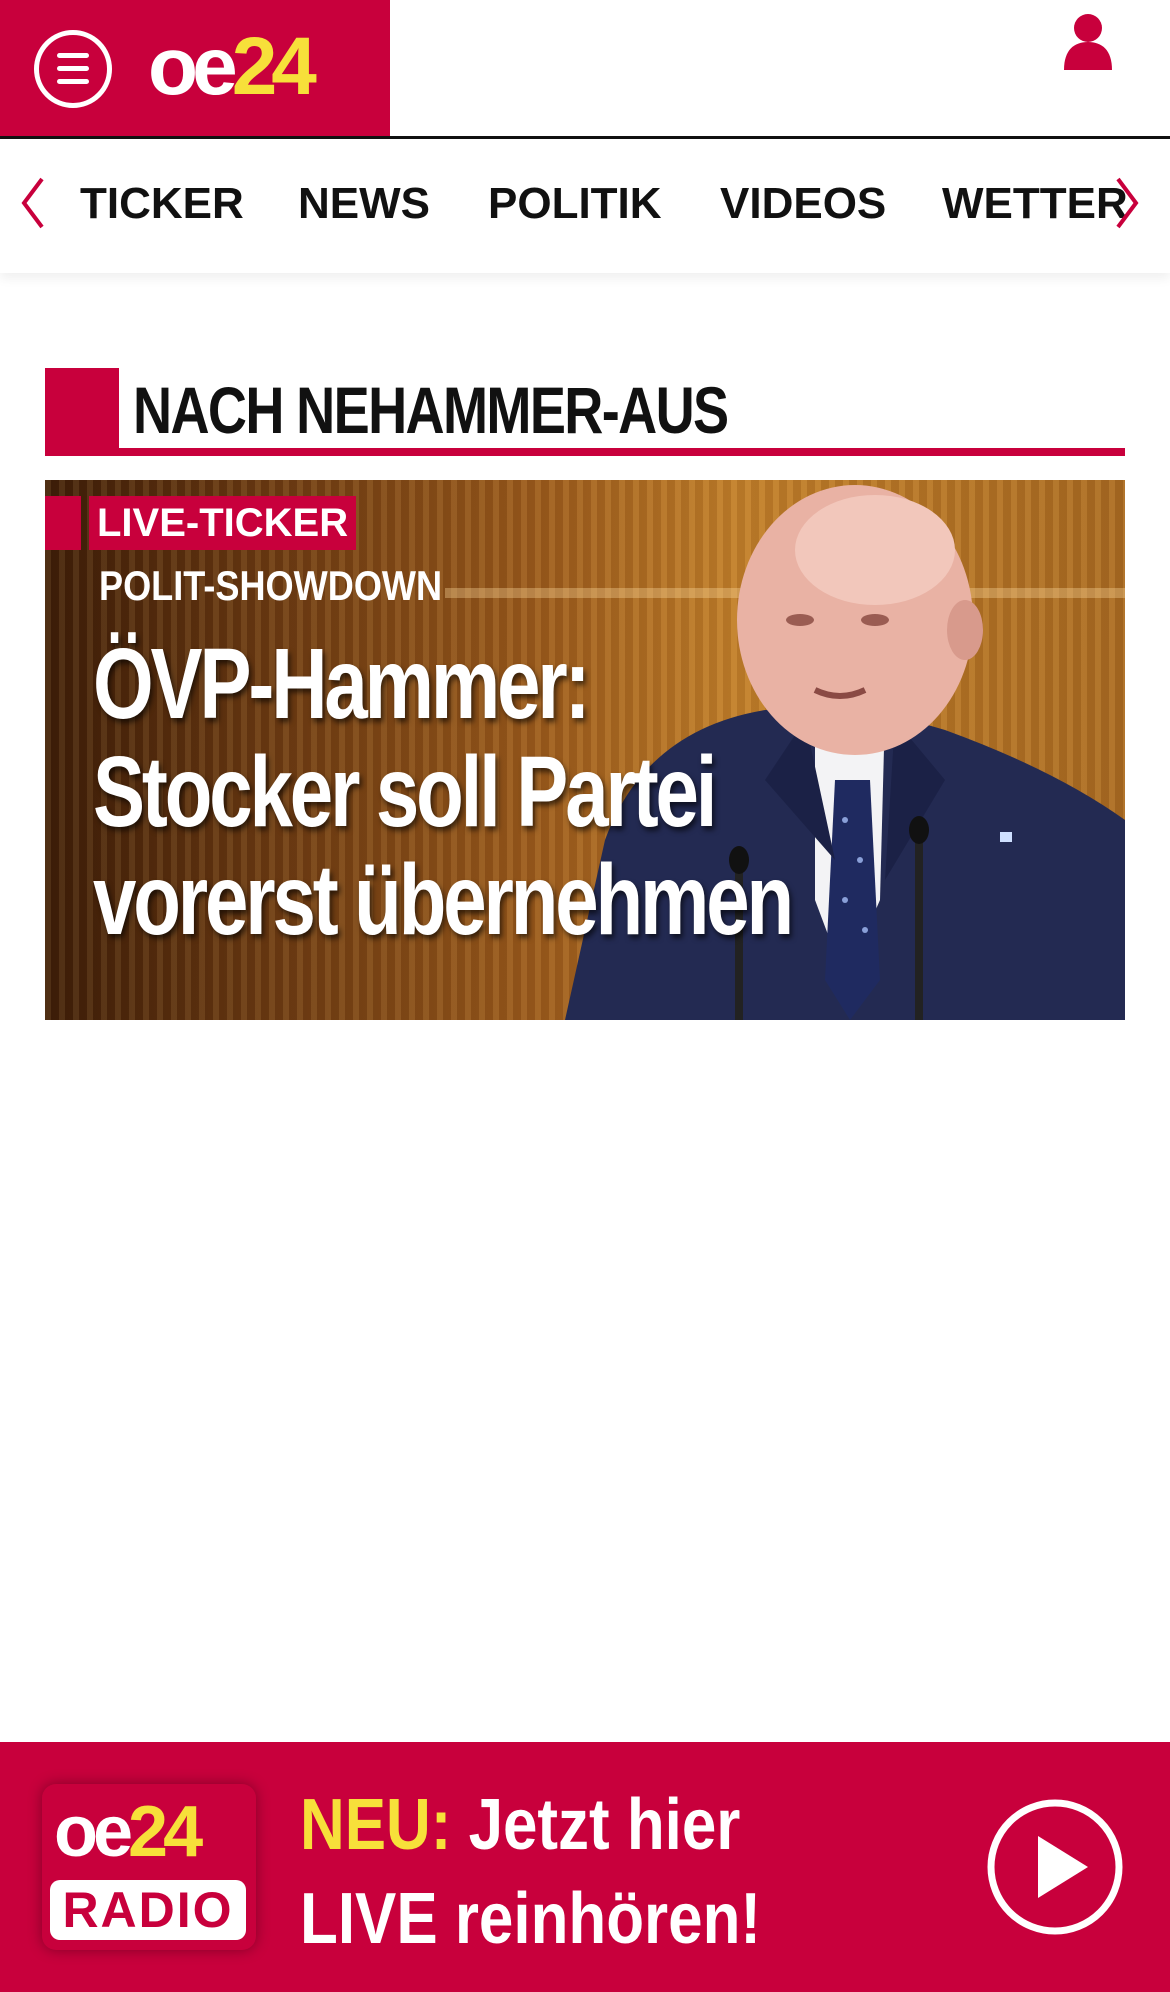 This screenshot has height=1992, width=1170. I want to click on chevron-right-icon, so click(1127, 203).